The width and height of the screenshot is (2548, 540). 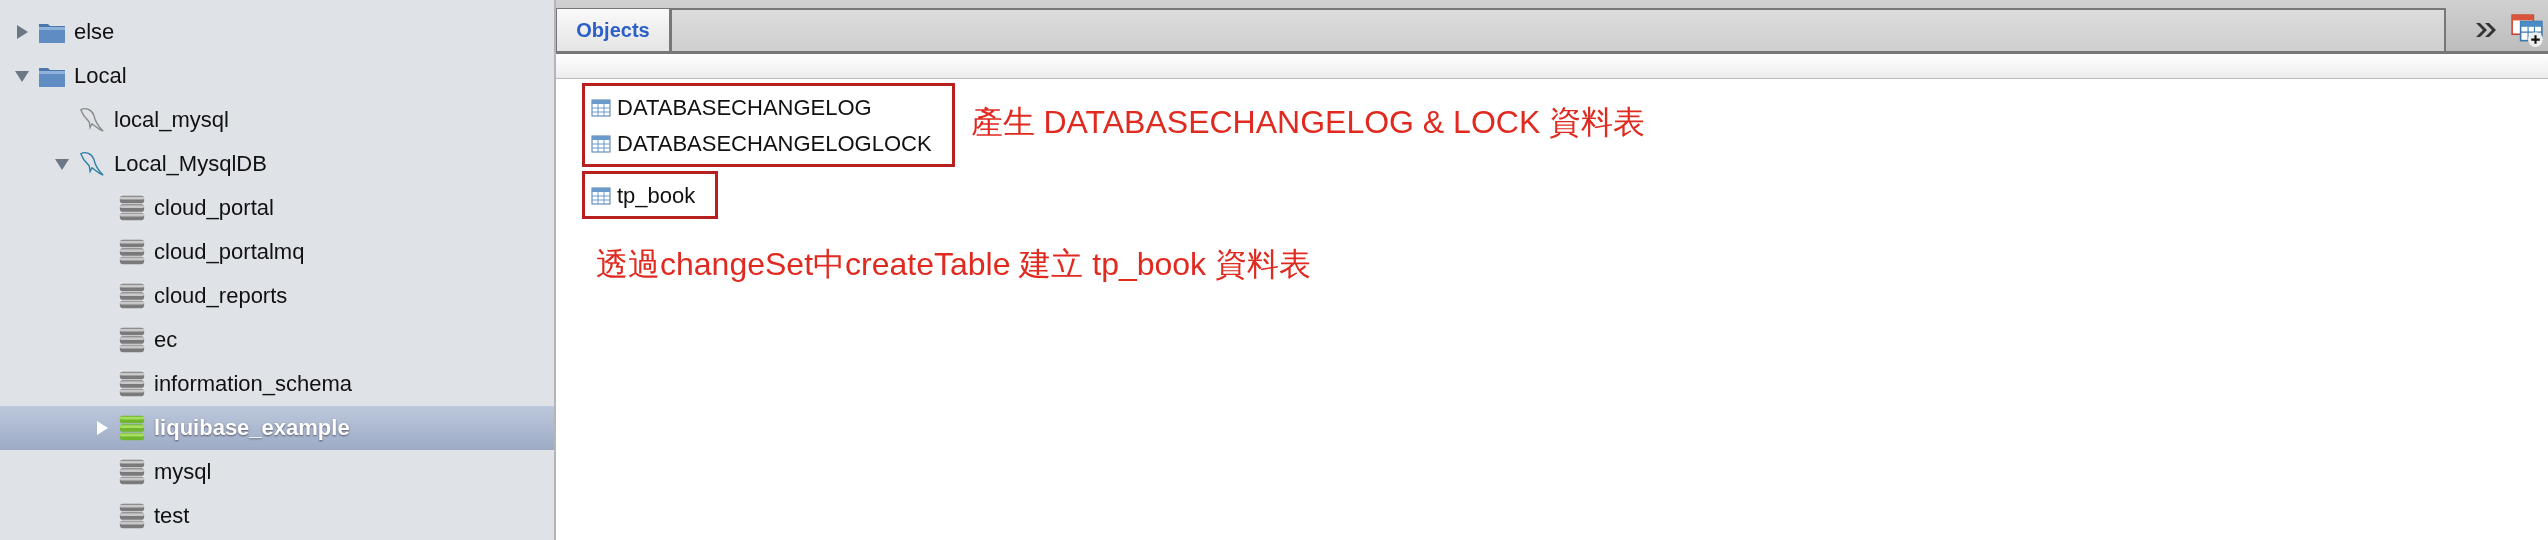 What do you see at coordinates (190, 164) in the screenshot?
I see `tree-item-label: Local_MysqlDB` at bounding box center [190, 164].